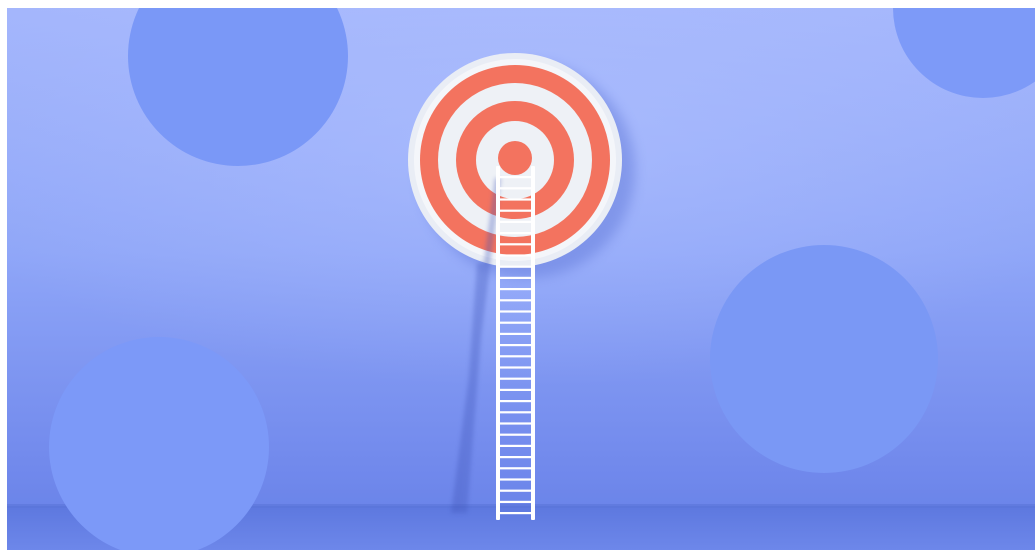 The width and height of the screenshot is (1035, 550). What do you see at coordinates (515, 160) in the screenshot?
I see `target-icon` at bounding box center [515, 160].